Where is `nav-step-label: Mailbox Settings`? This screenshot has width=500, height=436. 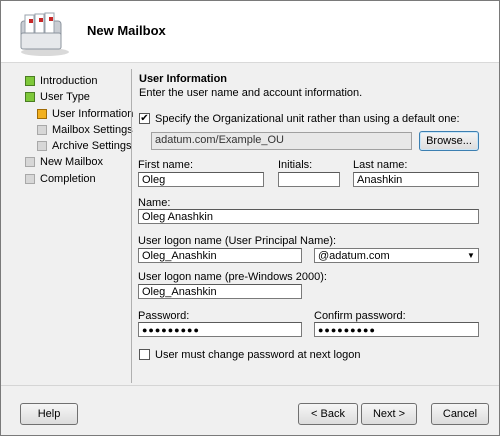
nav-step-label: Mailbox Settings is located at coordinates (92, 130).